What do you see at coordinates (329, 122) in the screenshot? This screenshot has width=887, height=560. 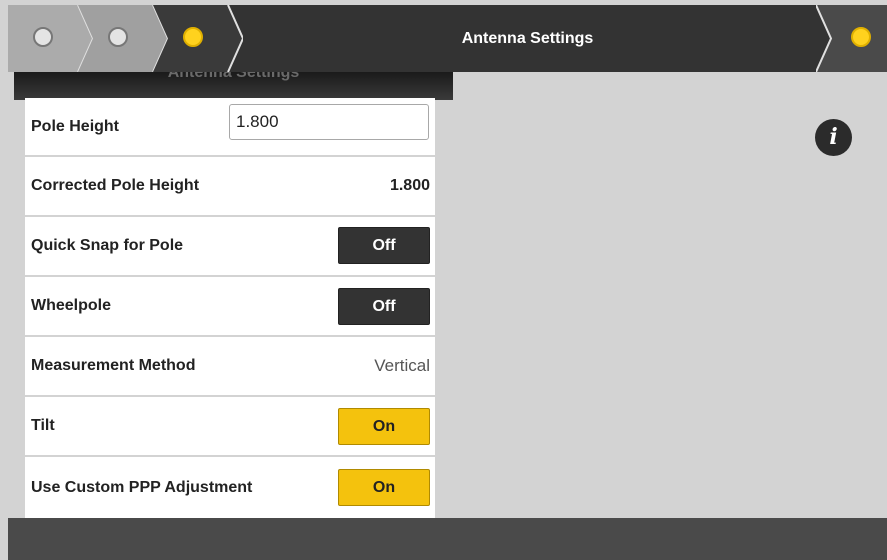 I see `pole-height-input` at bounding box center [329, 122].